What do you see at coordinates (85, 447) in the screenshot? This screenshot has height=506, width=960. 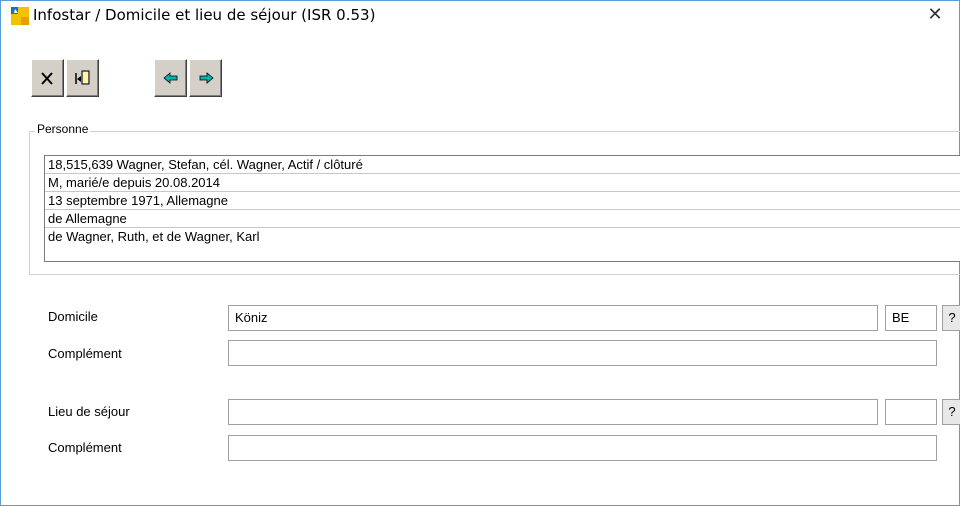 I see `sejour-complement-label: Complément` at bounding box center [85, 447].